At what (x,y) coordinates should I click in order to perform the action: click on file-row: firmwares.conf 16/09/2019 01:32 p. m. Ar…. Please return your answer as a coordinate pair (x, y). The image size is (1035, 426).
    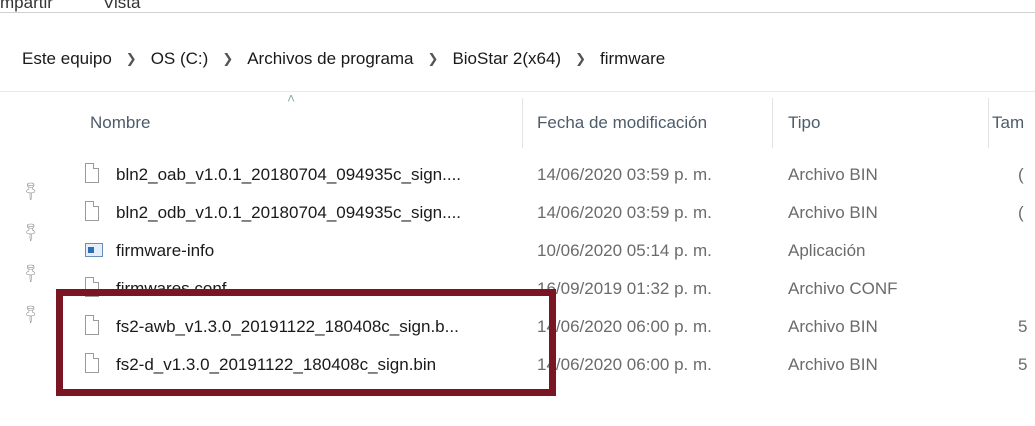
    Looking at the image, I should click on (517, 289).